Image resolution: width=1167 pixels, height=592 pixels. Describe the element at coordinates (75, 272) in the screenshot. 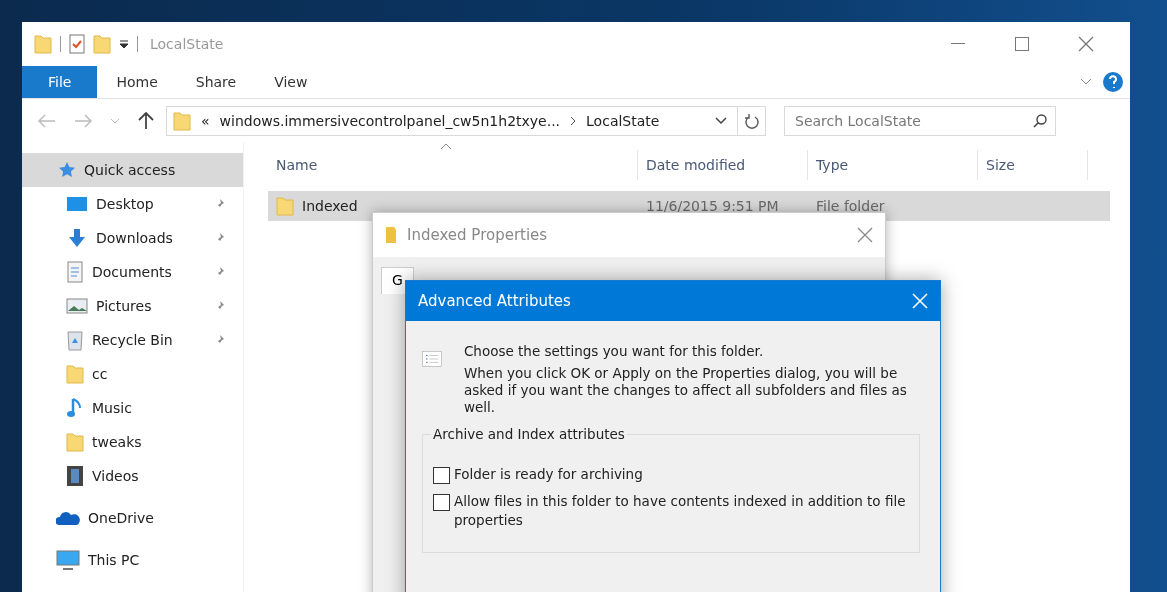

I see `document-icon` at that location.